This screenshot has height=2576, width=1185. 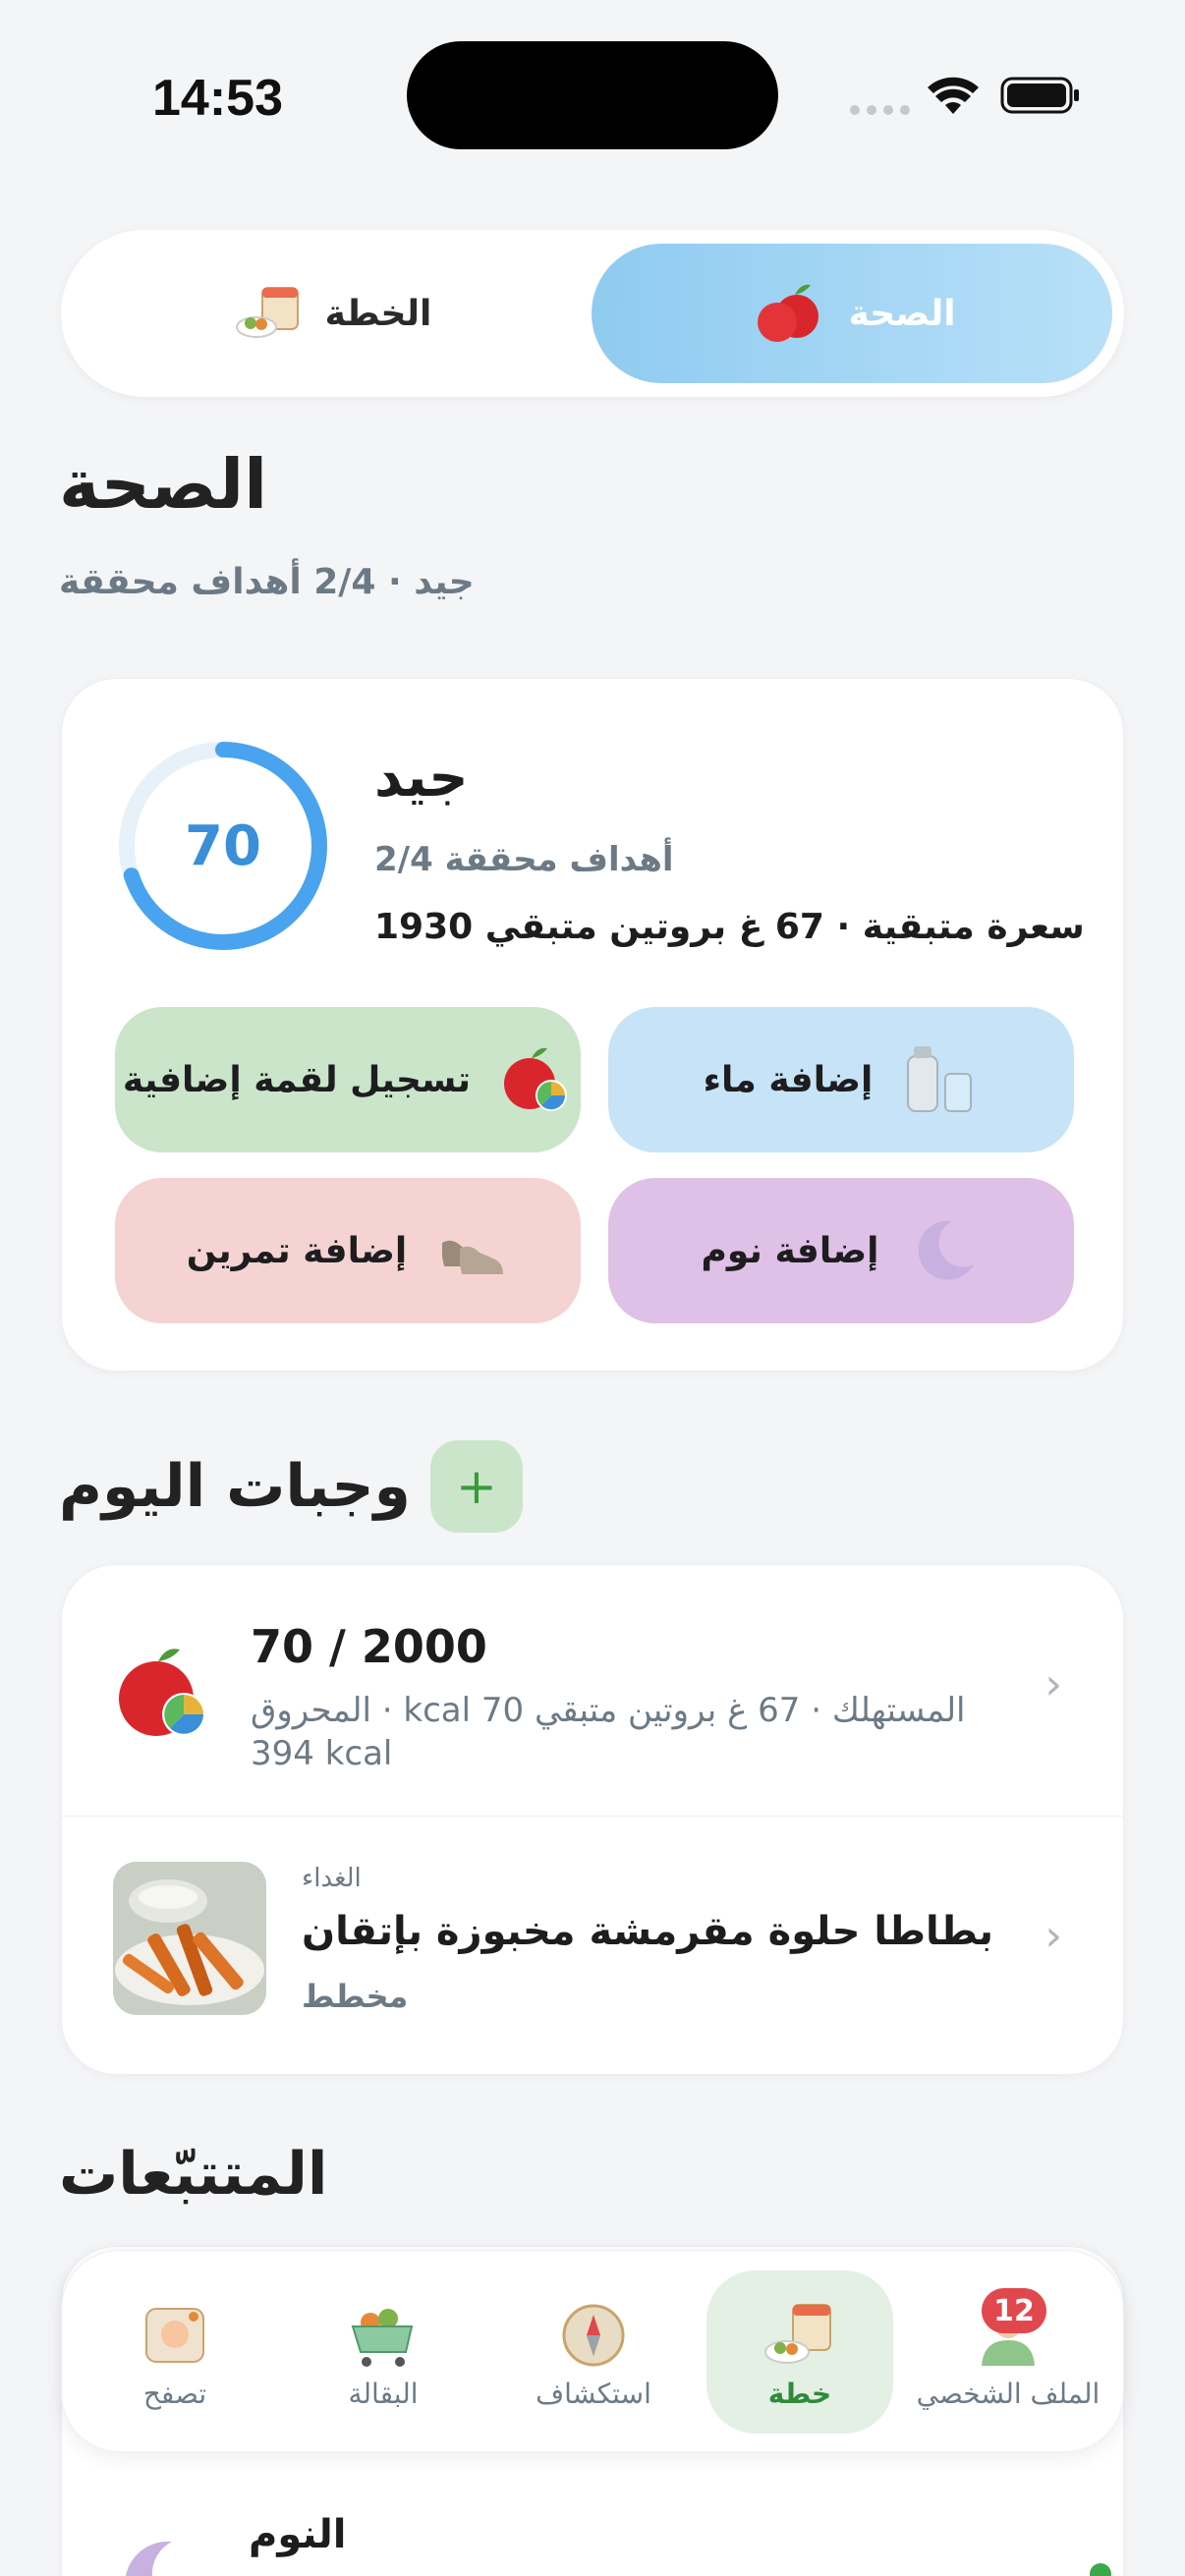 I want to click on meal-photo, so click(x=190, y=1938).